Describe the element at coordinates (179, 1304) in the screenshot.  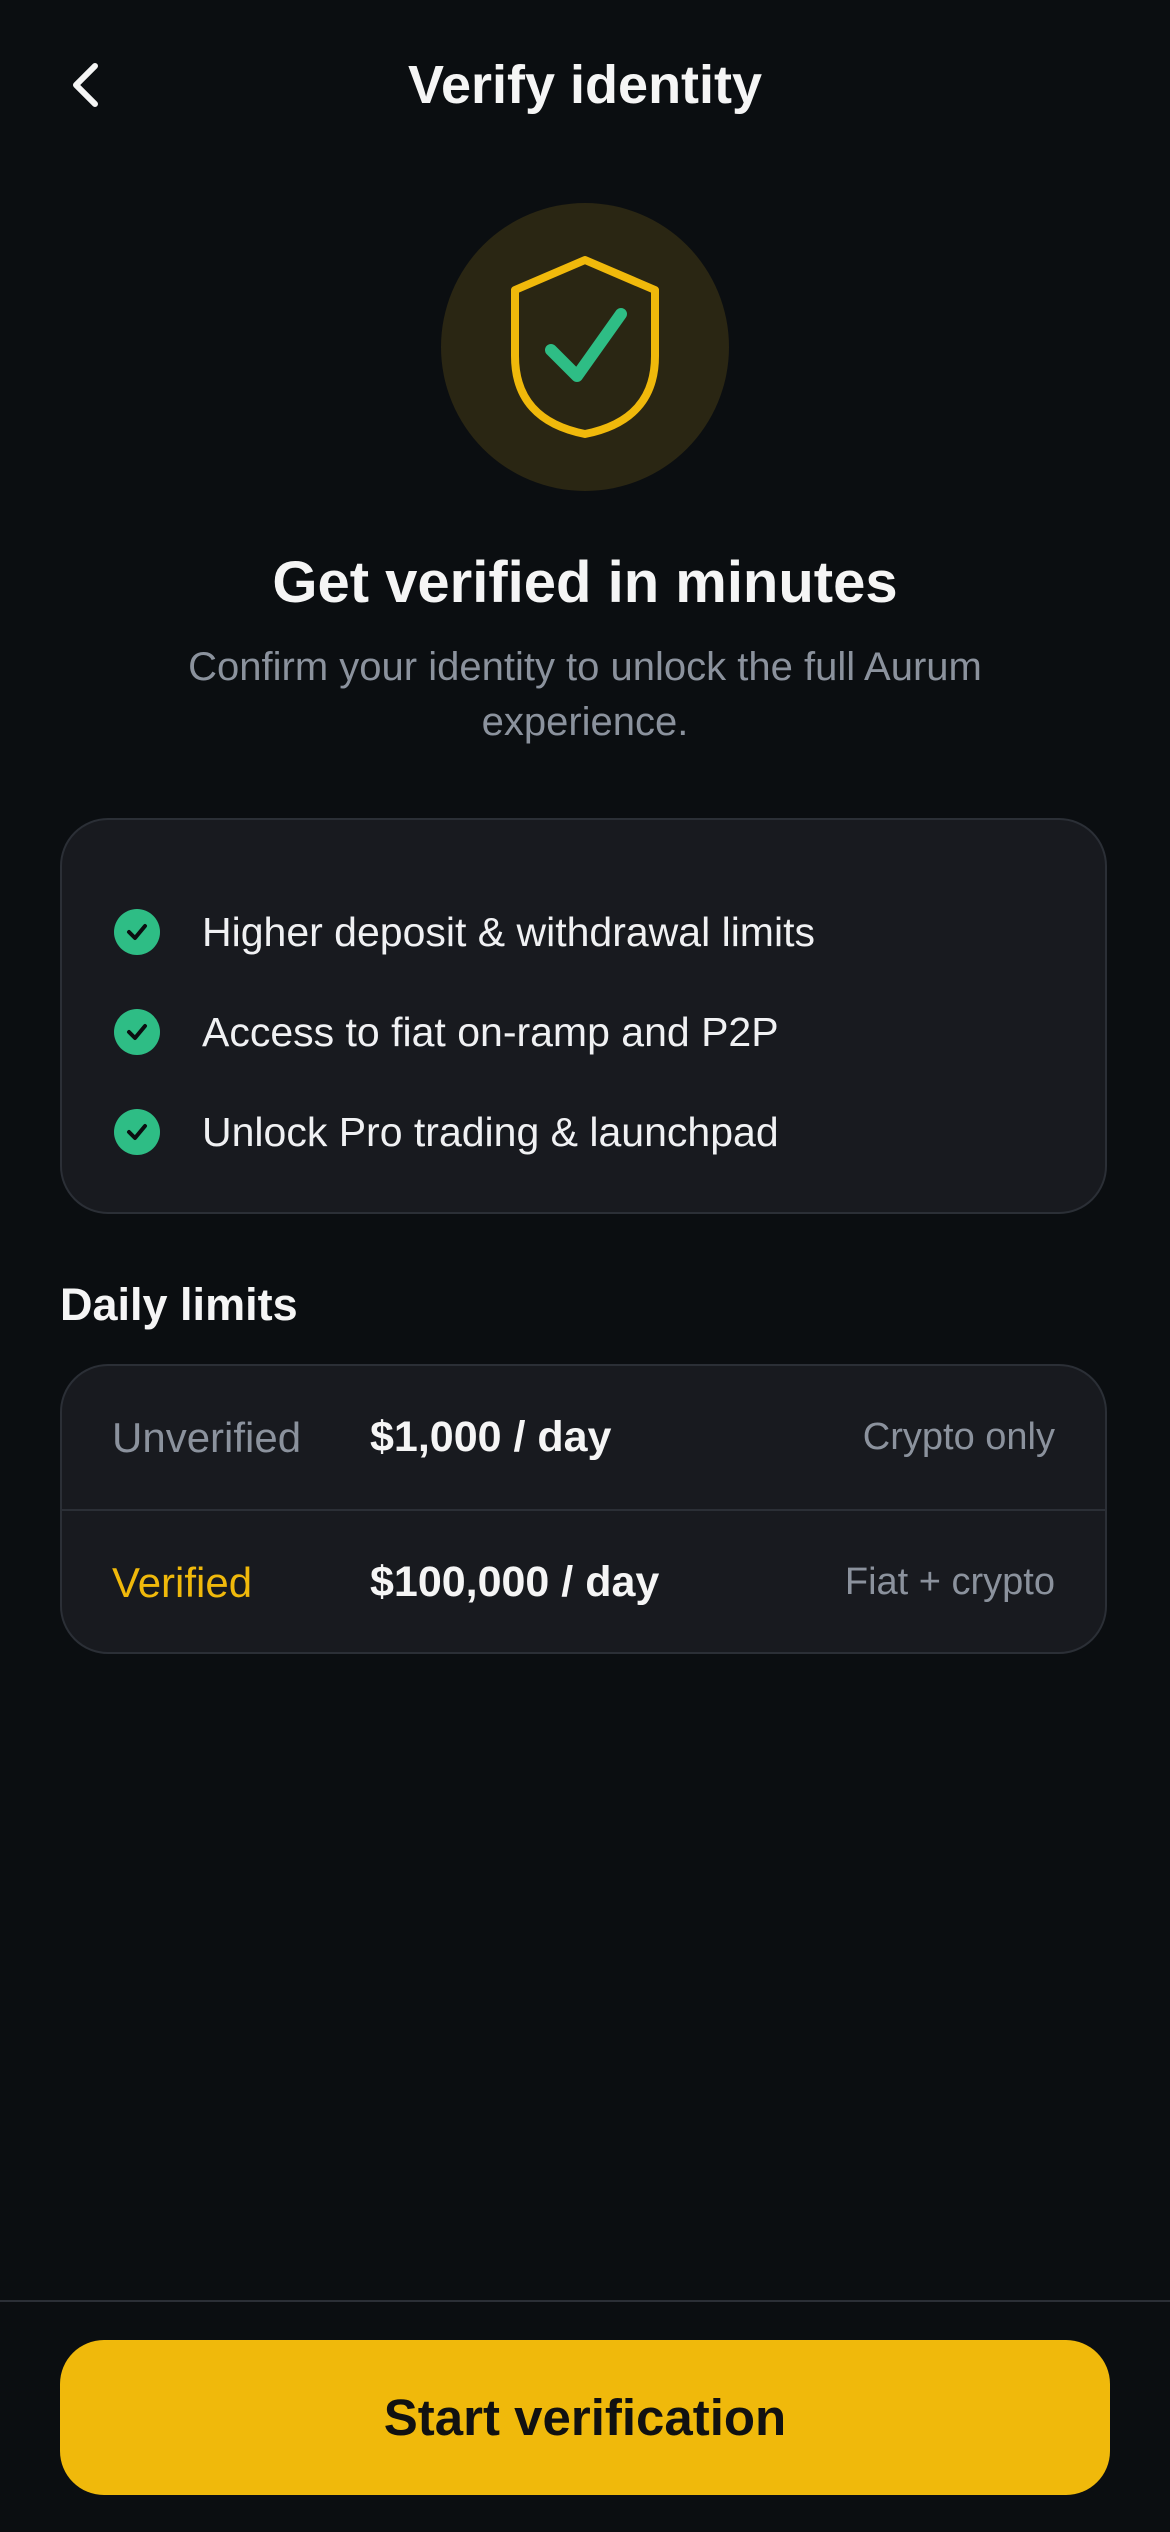
I see `daily-limits-title: Daily limits` at that location.